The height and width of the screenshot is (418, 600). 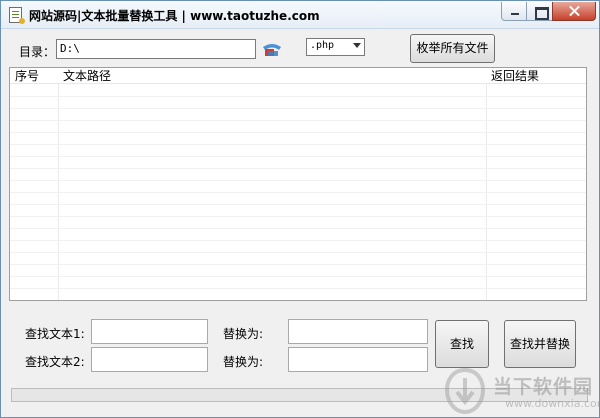 I want to click on folder-browse-icon, so click(x=272, y=49).